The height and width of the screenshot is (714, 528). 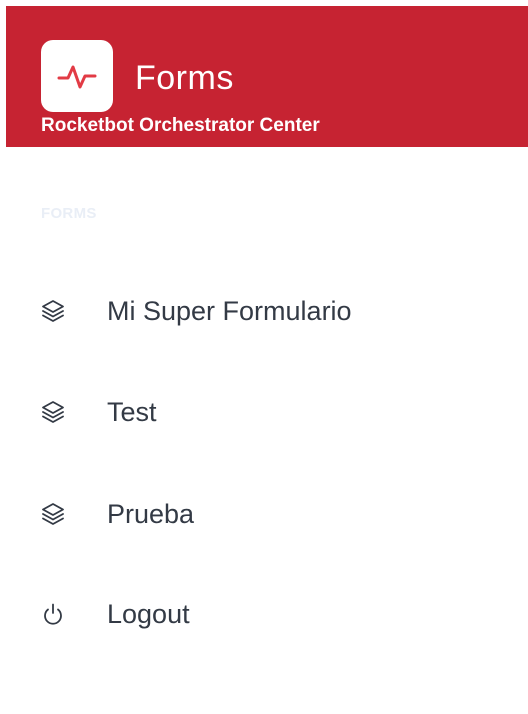 I want to click on sidebar-item-mi-super-formulario: Mi Super Formulario, so click(x=266, y=311).